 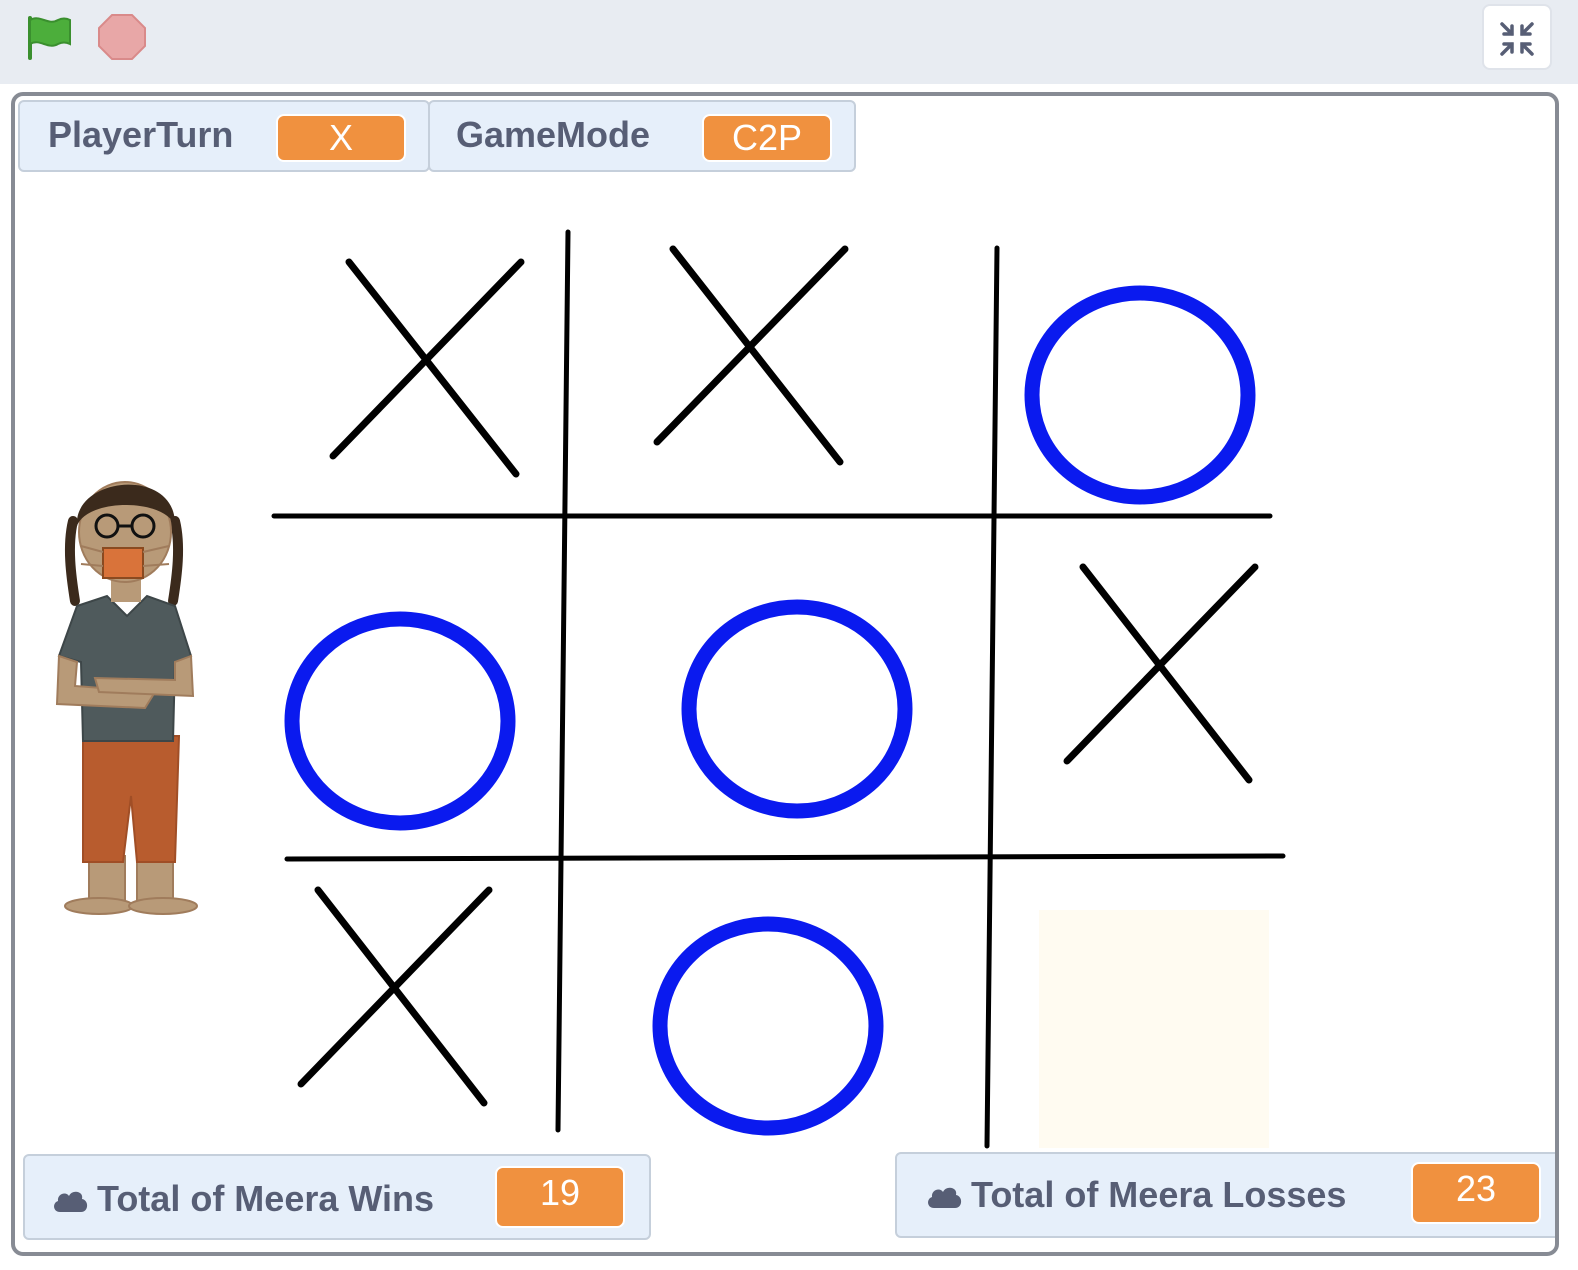 I want to click on cell-2-o-mark, so click(x=1140, y=395).